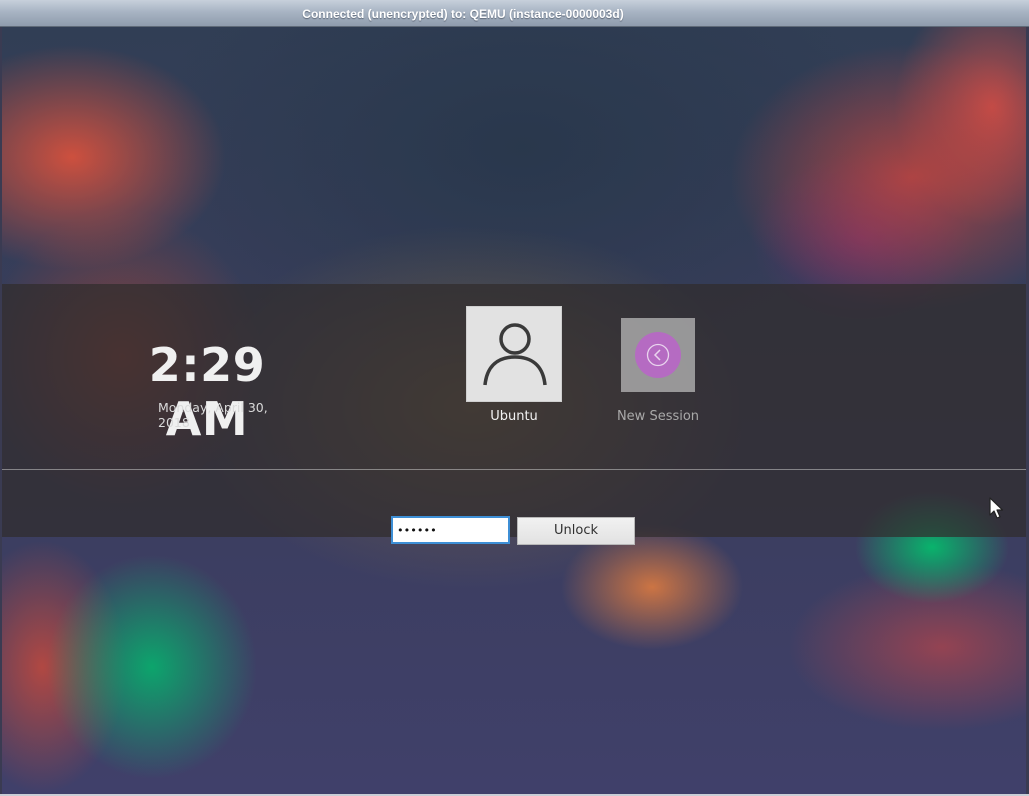 The image size is (1029, 796). What do you see at coordinates (576, 531) in the screenshot?
I see `unlock-button: Unlock` at bounding box center [576, 531].